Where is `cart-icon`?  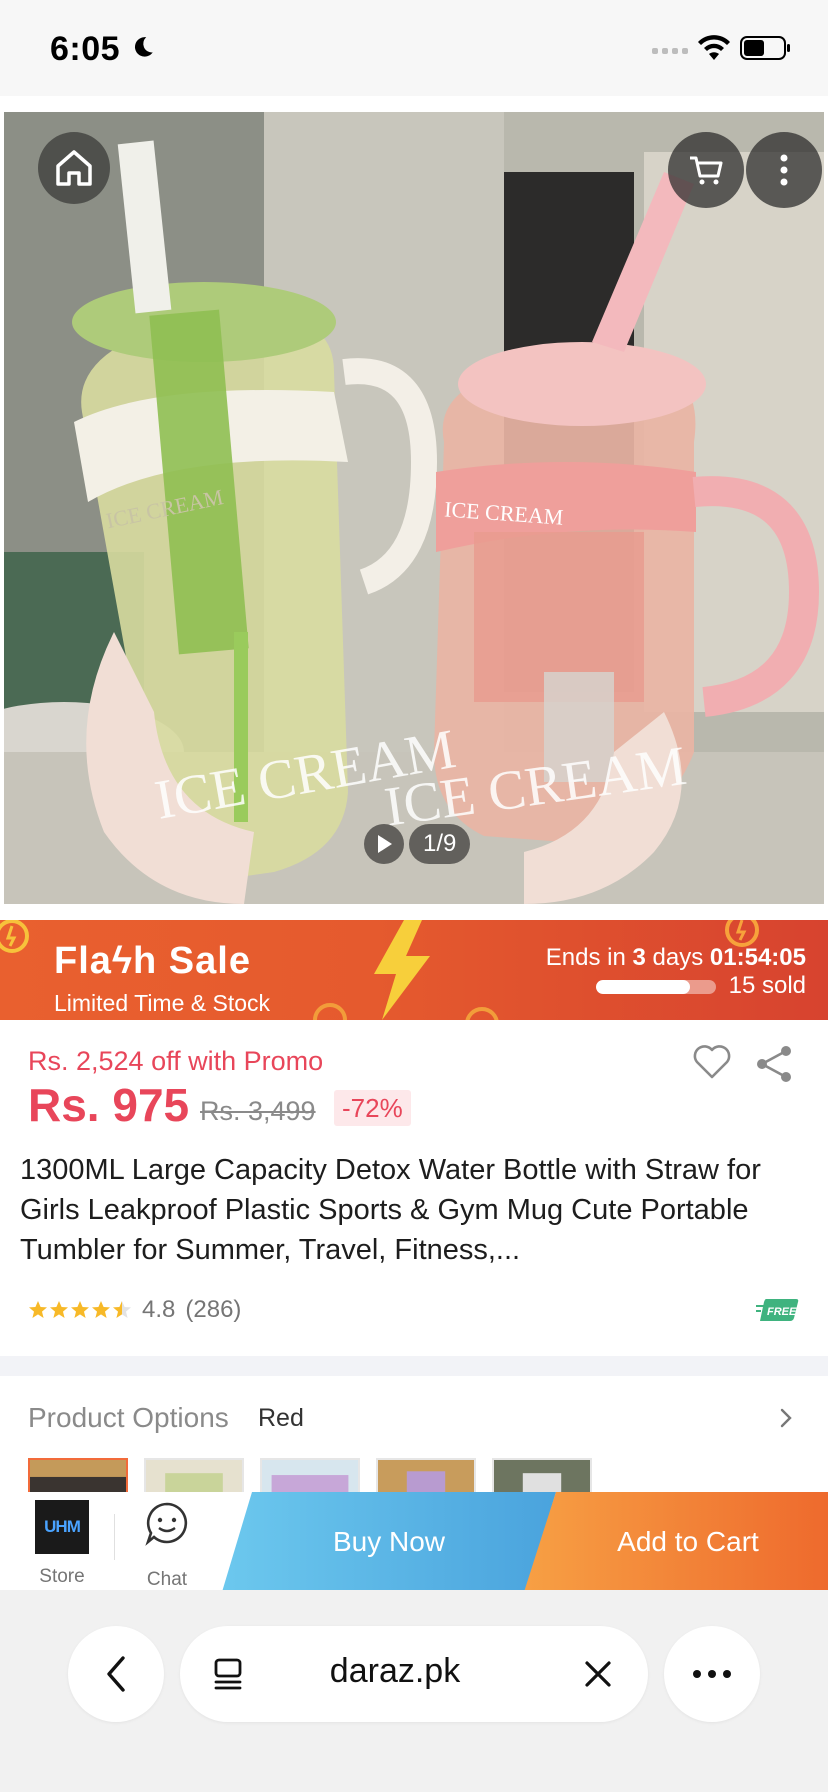 cart-icon is located at coordinates (706, 170).